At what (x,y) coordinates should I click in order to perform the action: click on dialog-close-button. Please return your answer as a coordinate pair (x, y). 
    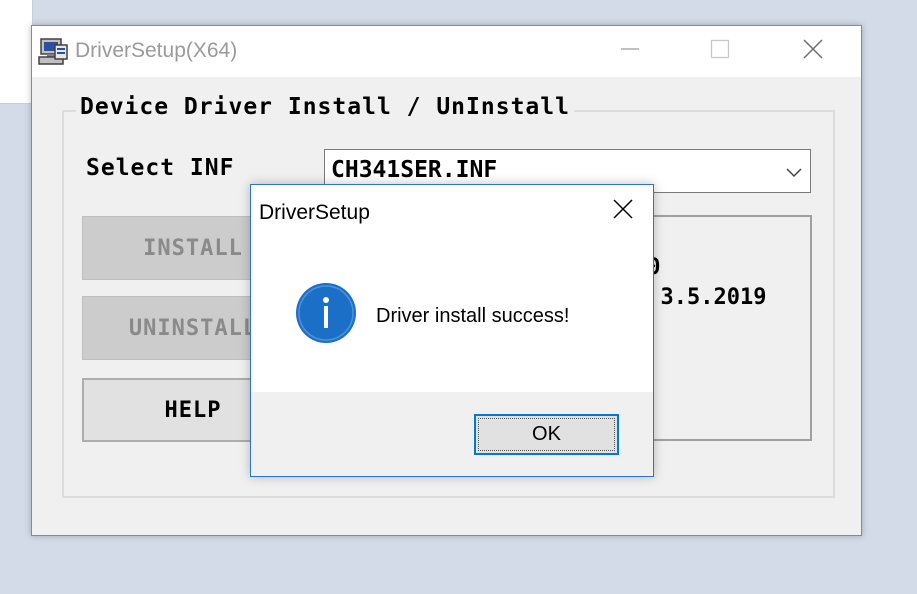
    Looking at the image, I should click on (623, 211).